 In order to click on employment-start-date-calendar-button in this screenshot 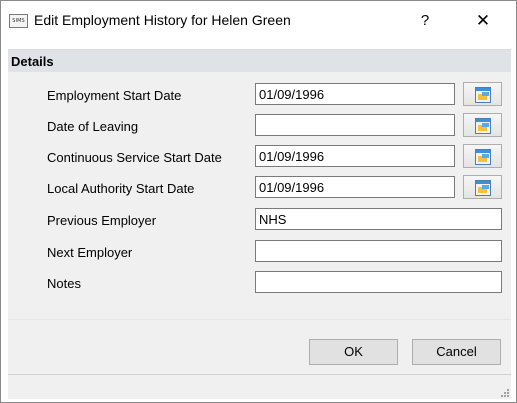, I will do `click(482, 94)`.